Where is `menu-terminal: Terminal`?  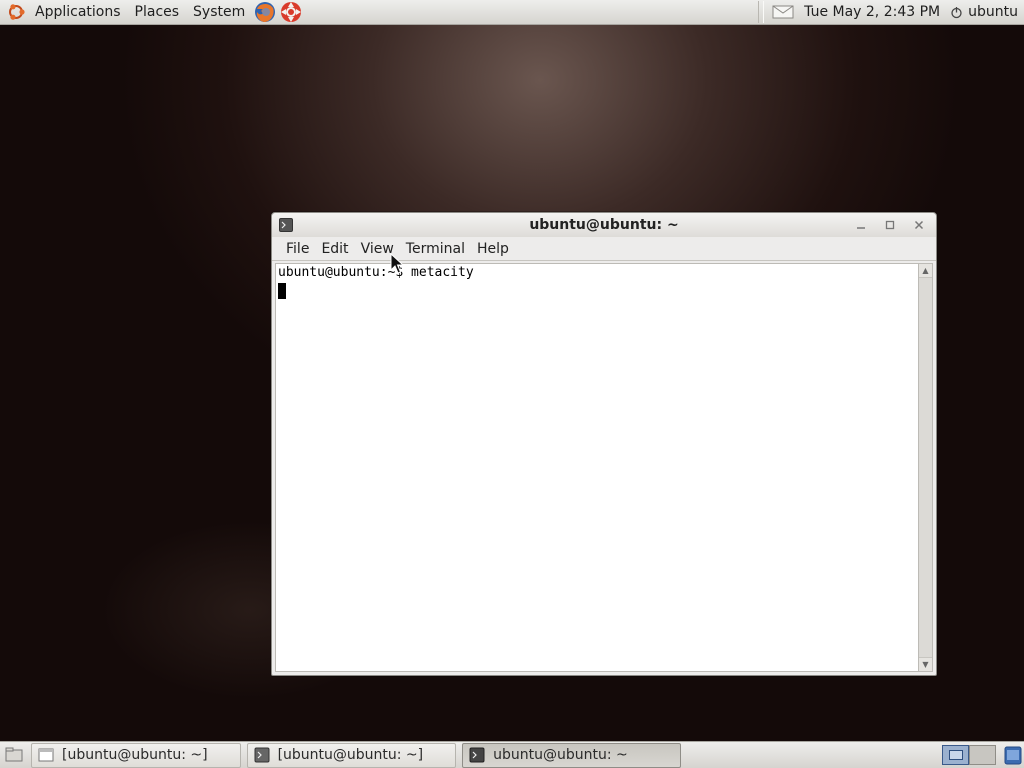
menu-terminal: Terminal is located at coordinates (435, 249).